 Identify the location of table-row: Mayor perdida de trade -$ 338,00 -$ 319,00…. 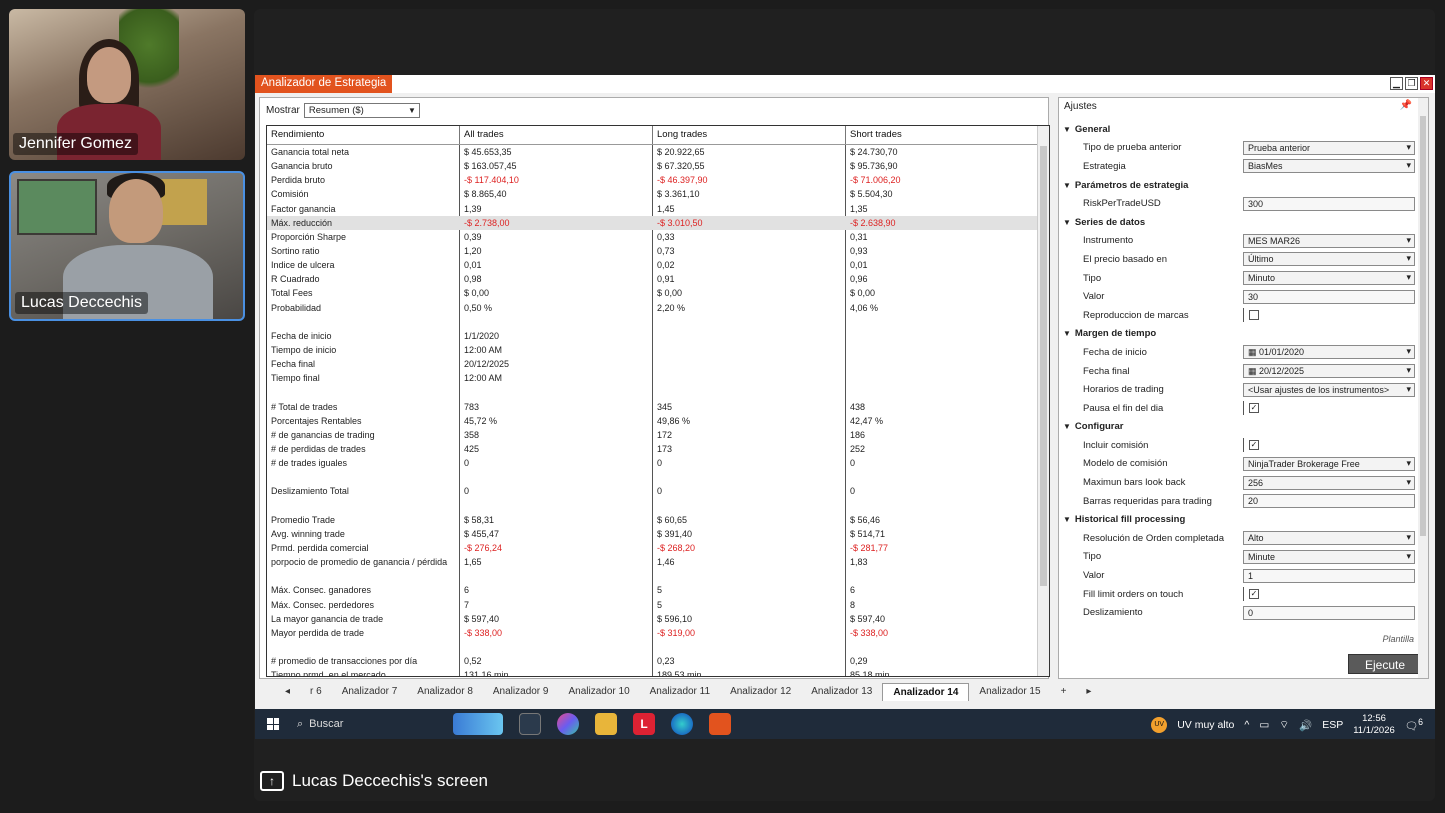
(658, 633).